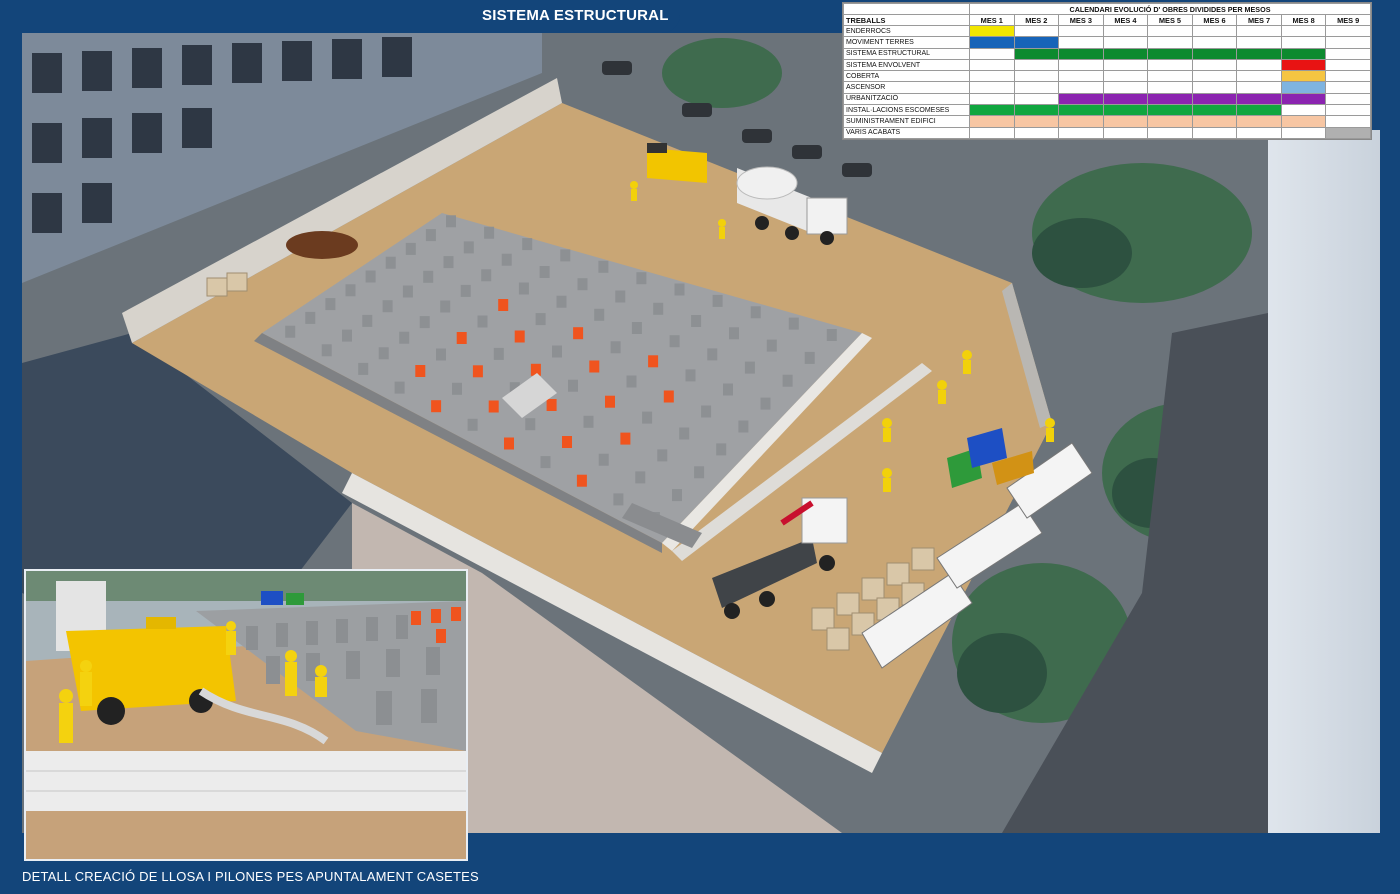  What do you see at coordinates (1259, 20) in the screenshot?
I see `schedule-month-header: MES 7` at bounding box center [1259, 20].